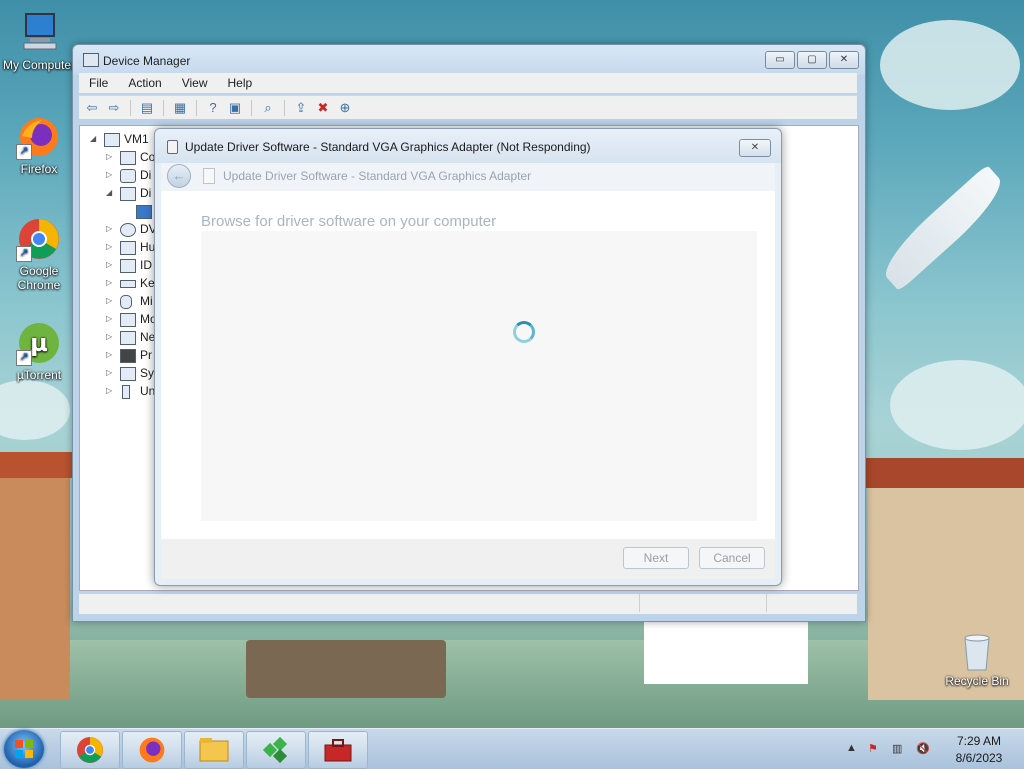 This screenshot has width=1024, height=769. I want to click on back-button: ←, so click(179, 176).